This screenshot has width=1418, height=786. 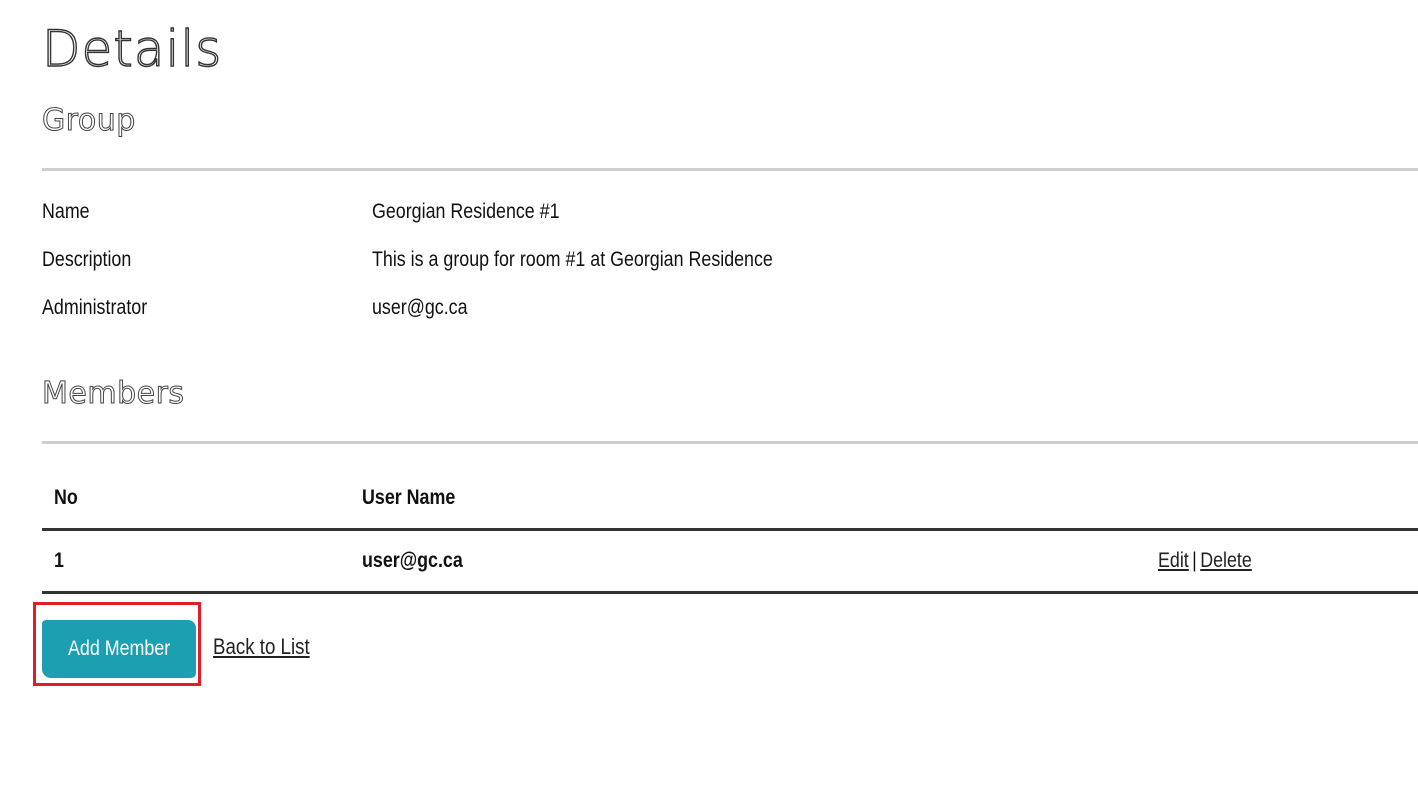 What do you see at coordinates (1226, 560) in the screenshot?
I see `delete-member-link: Delete` at bounding box center [1226, 560].